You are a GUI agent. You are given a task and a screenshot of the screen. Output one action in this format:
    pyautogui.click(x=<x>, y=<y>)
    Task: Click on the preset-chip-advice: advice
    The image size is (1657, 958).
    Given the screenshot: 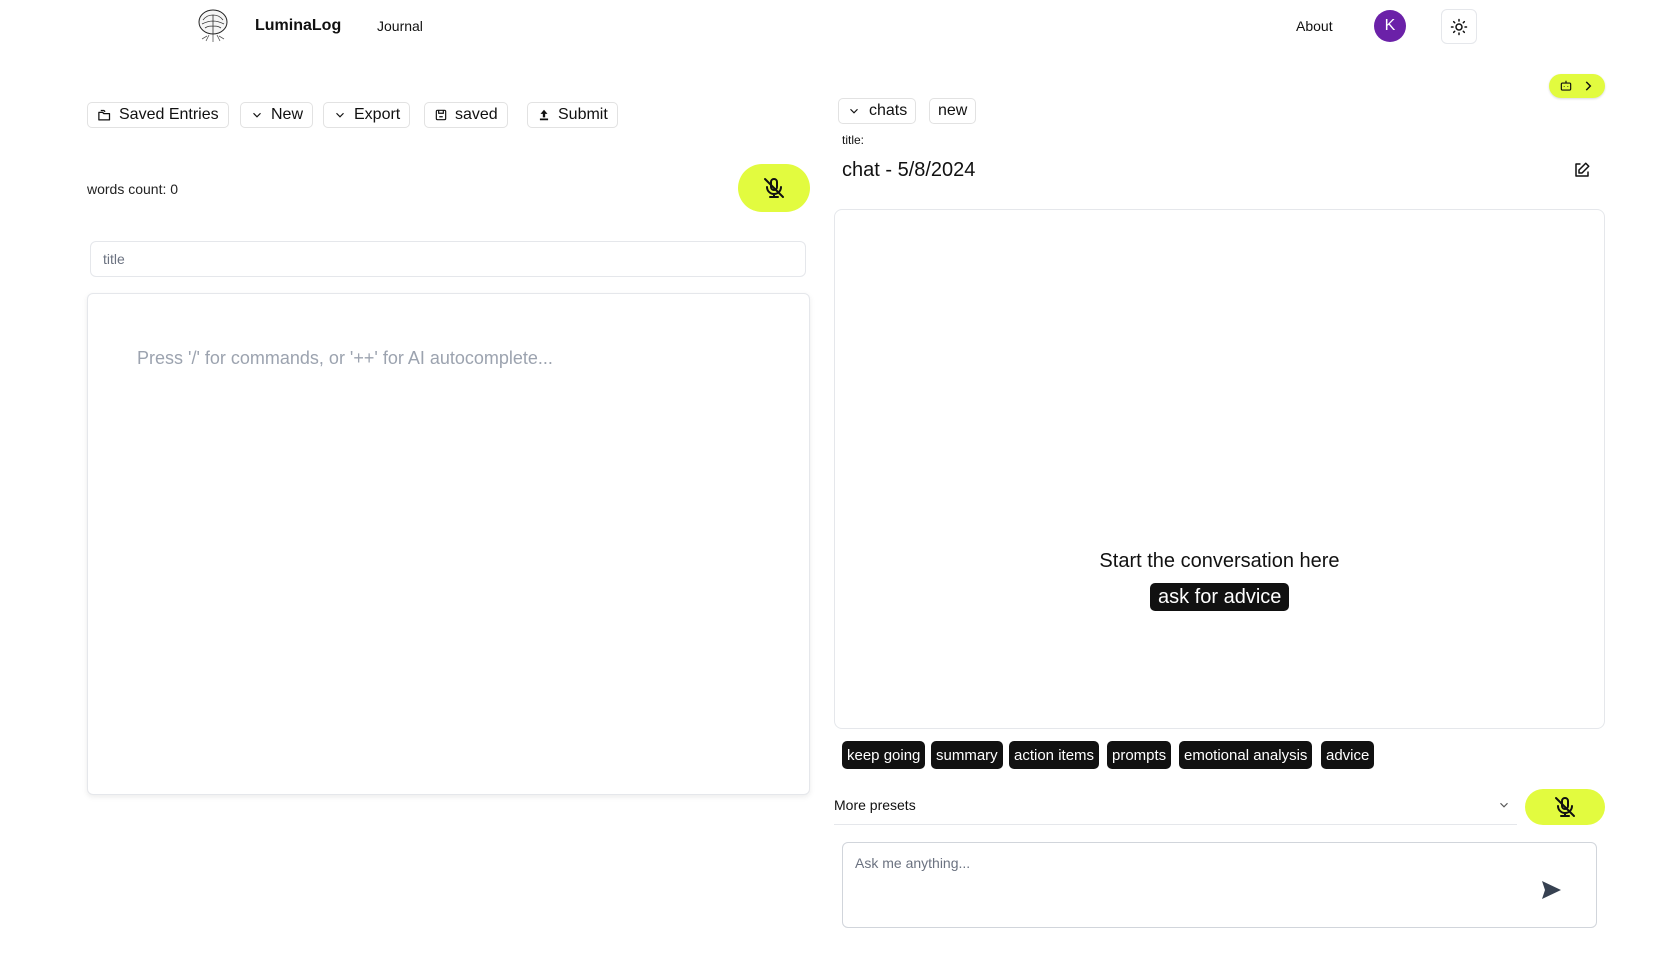 What is the action you would take?
    pyautogui.click(x=1348, y=755)
    